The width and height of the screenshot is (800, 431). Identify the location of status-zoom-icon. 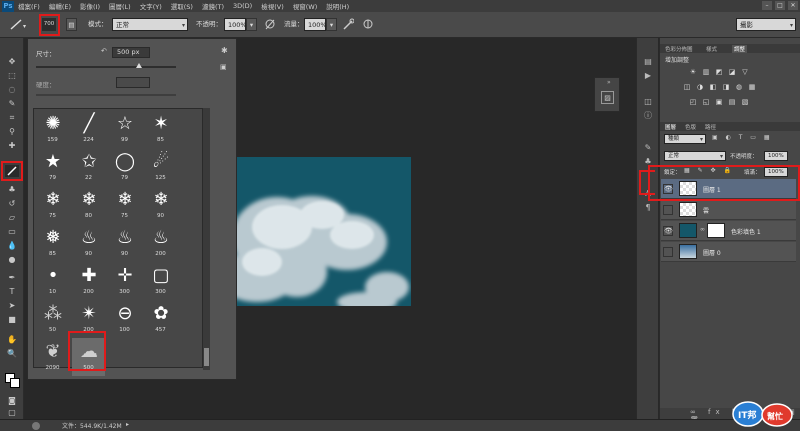
(36, 426).